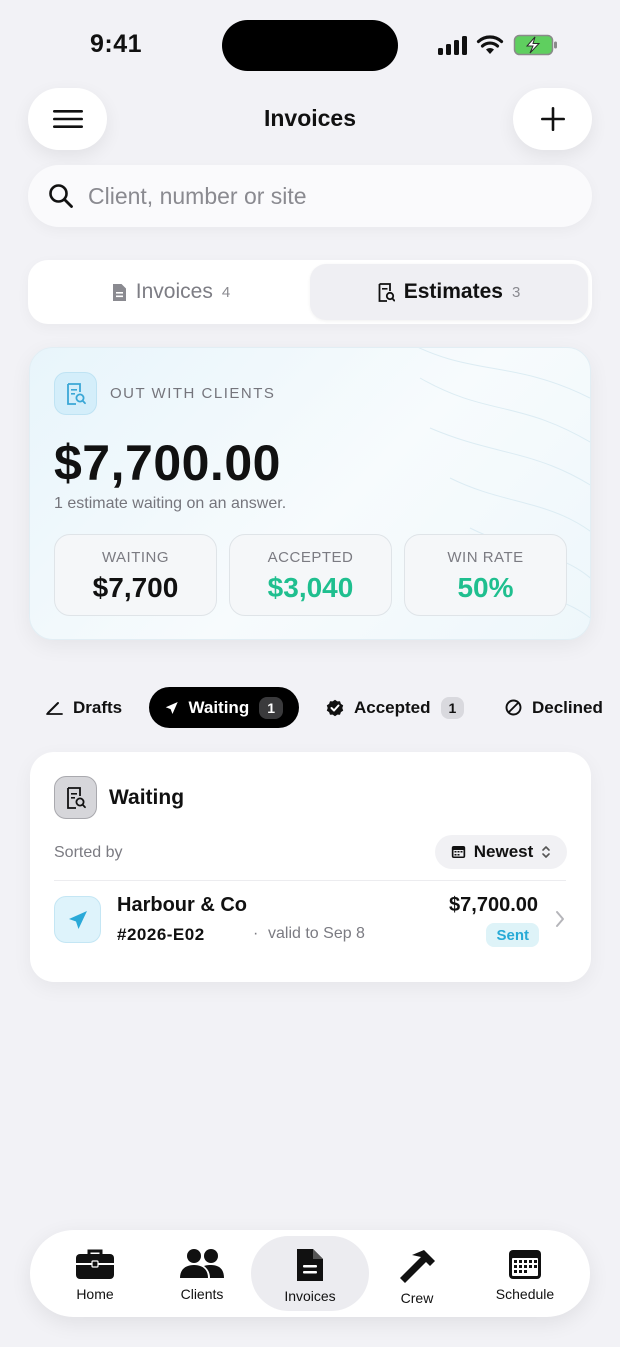 This screenshot has height=1347, width=620. I want to click on declined-icon, so click(513, 707).